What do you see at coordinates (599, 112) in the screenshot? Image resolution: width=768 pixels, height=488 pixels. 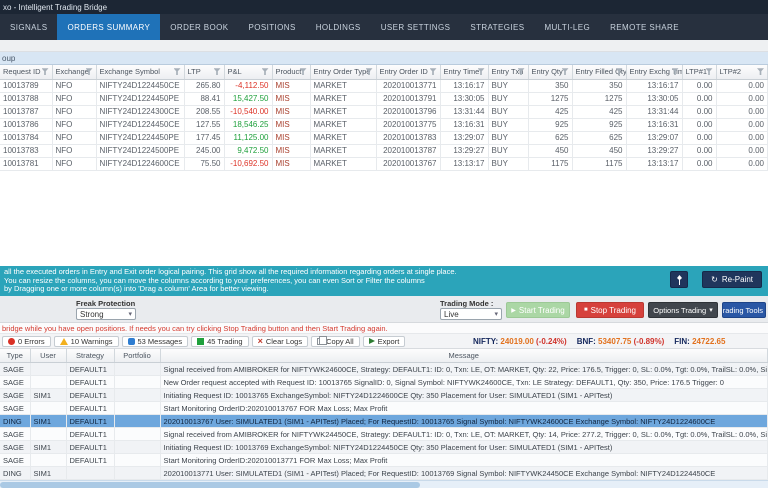 I see `orders-cell: 425` at bounding box center [599, 112].